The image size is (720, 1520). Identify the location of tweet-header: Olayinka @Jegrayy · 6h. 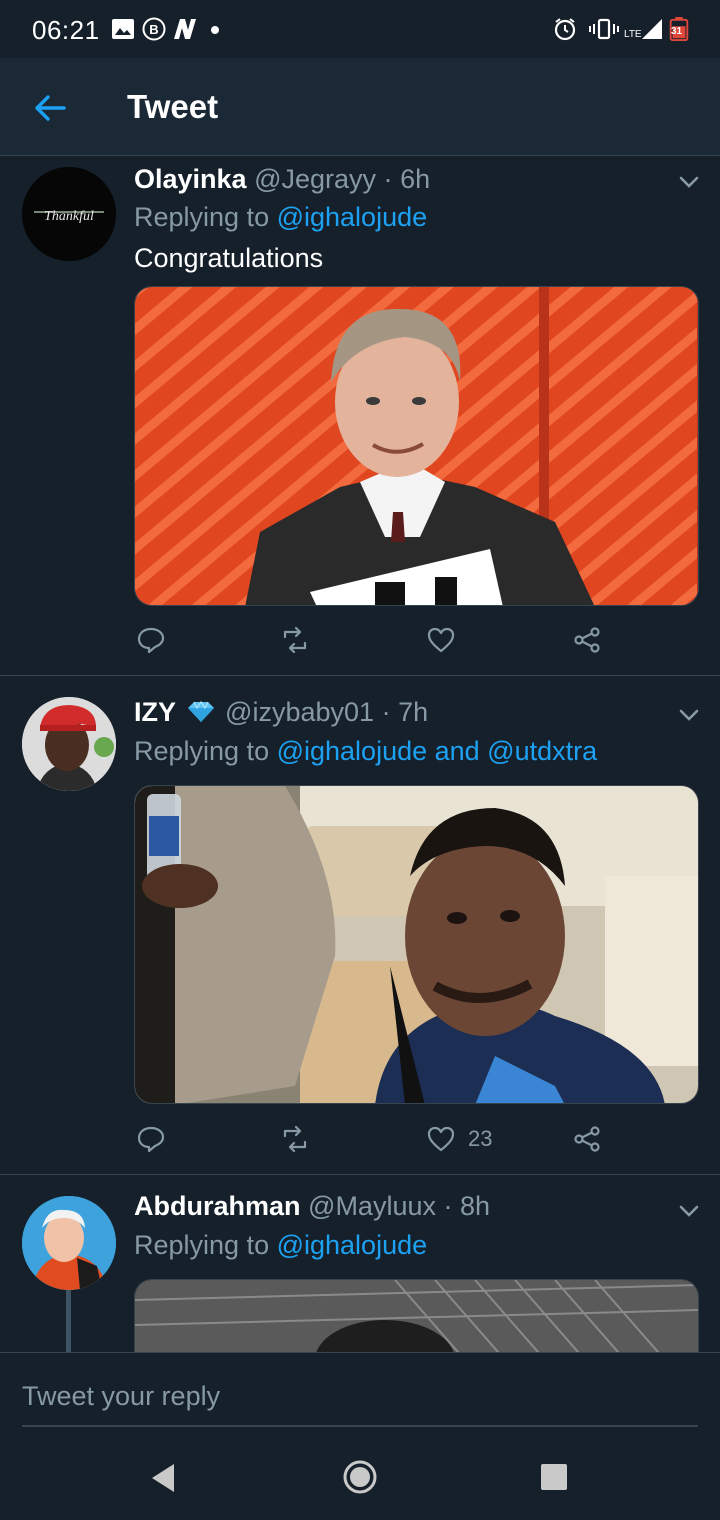
(282, 179).